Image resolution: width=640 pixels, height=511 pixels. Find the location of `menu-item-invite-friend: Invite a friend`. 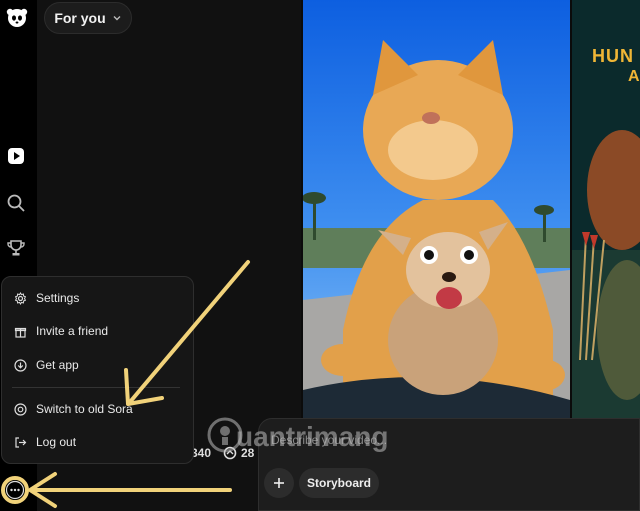

menu-item-invite-friend: Invite a friend is located at coordinates (61, 331).